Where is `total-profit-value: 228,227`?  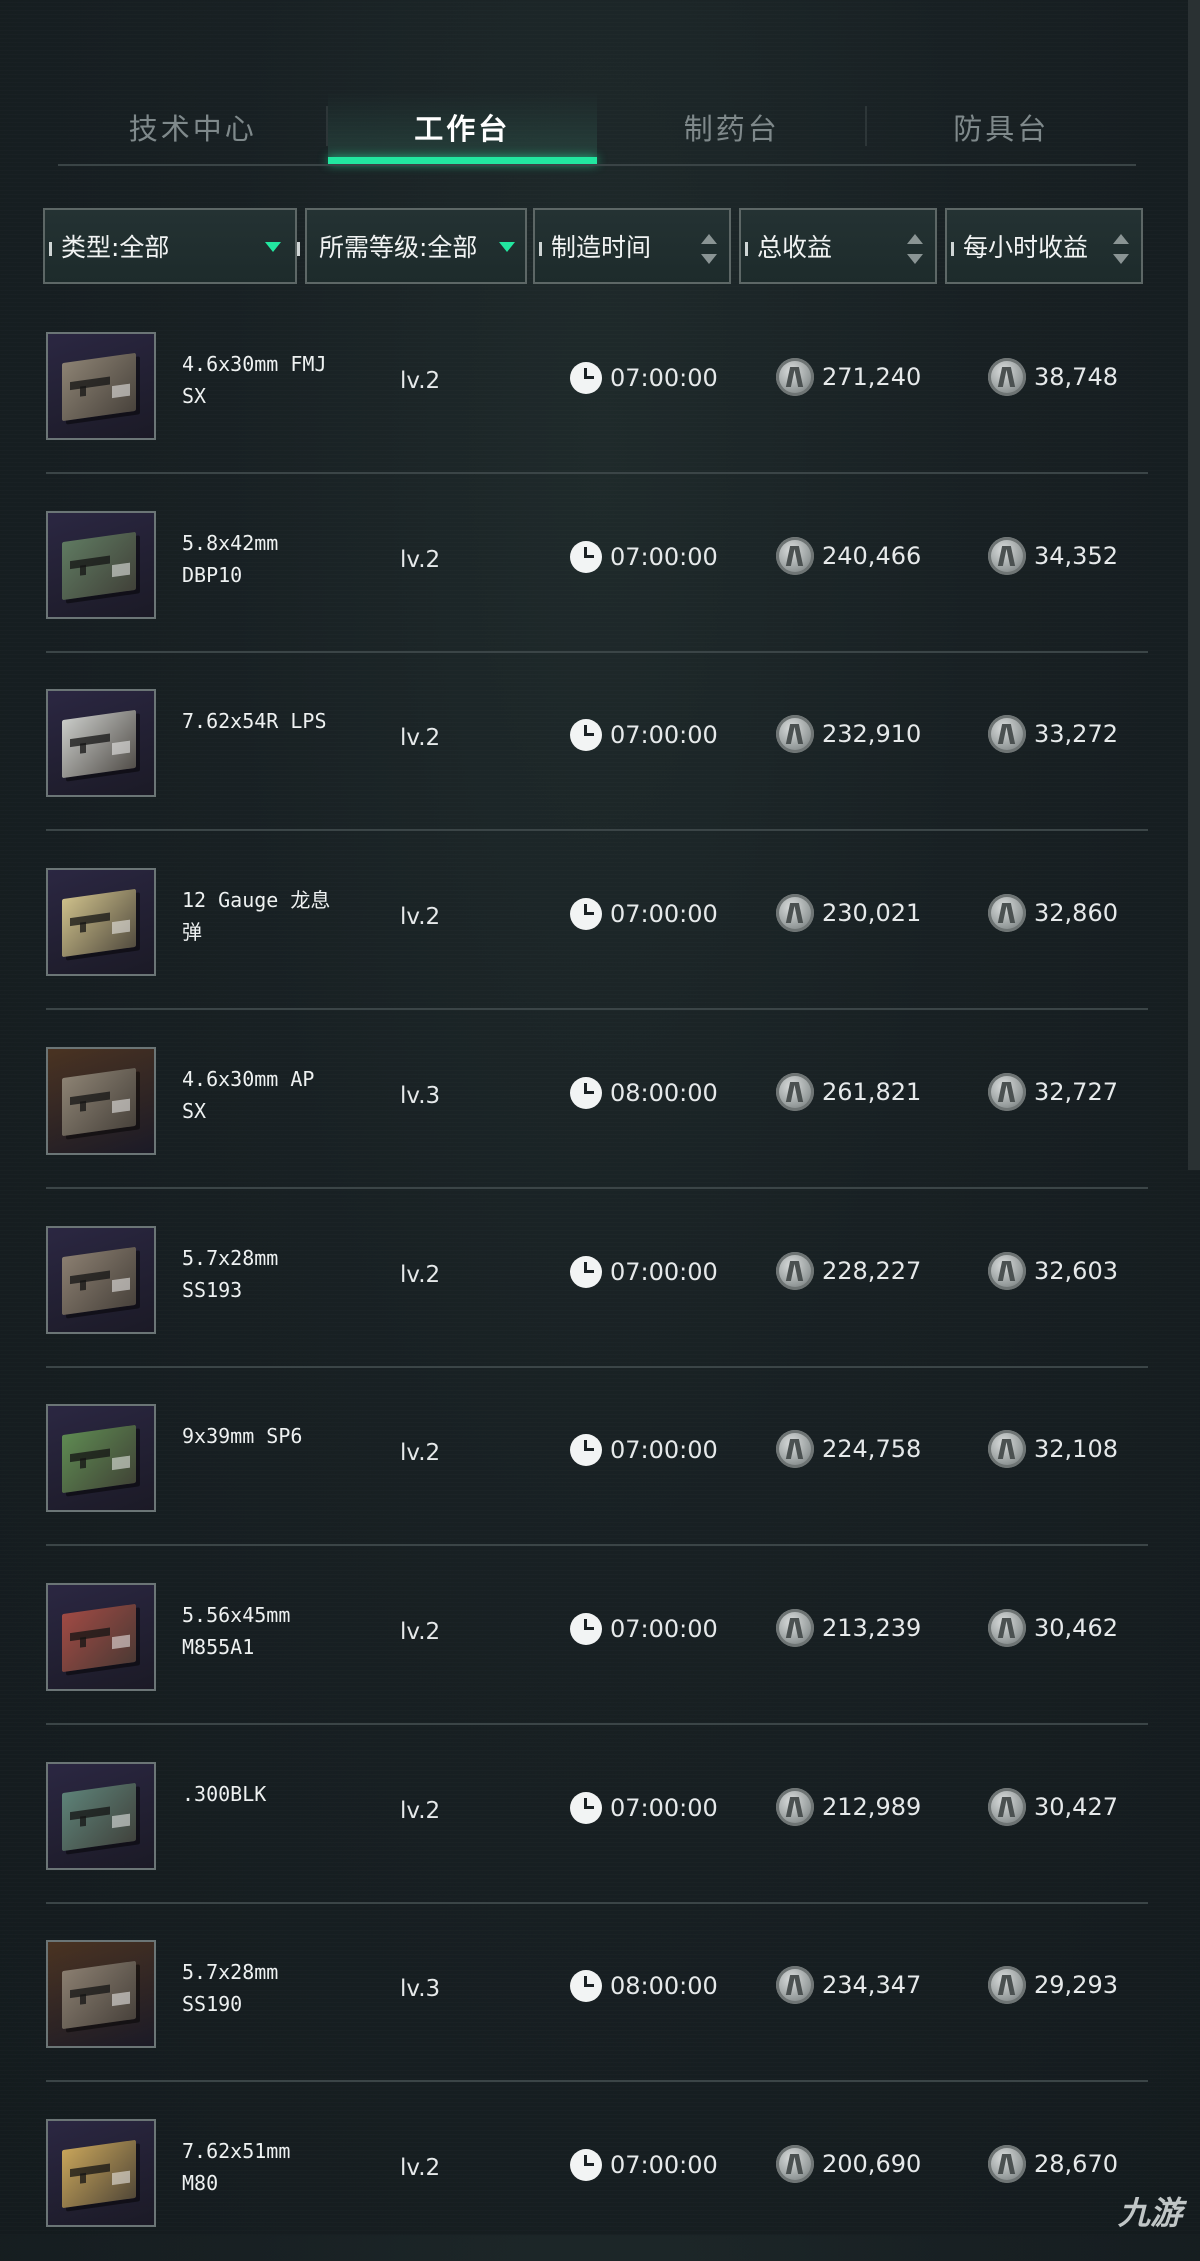
total-profit-value: 228,227 is located at coordinates (872, 1270).